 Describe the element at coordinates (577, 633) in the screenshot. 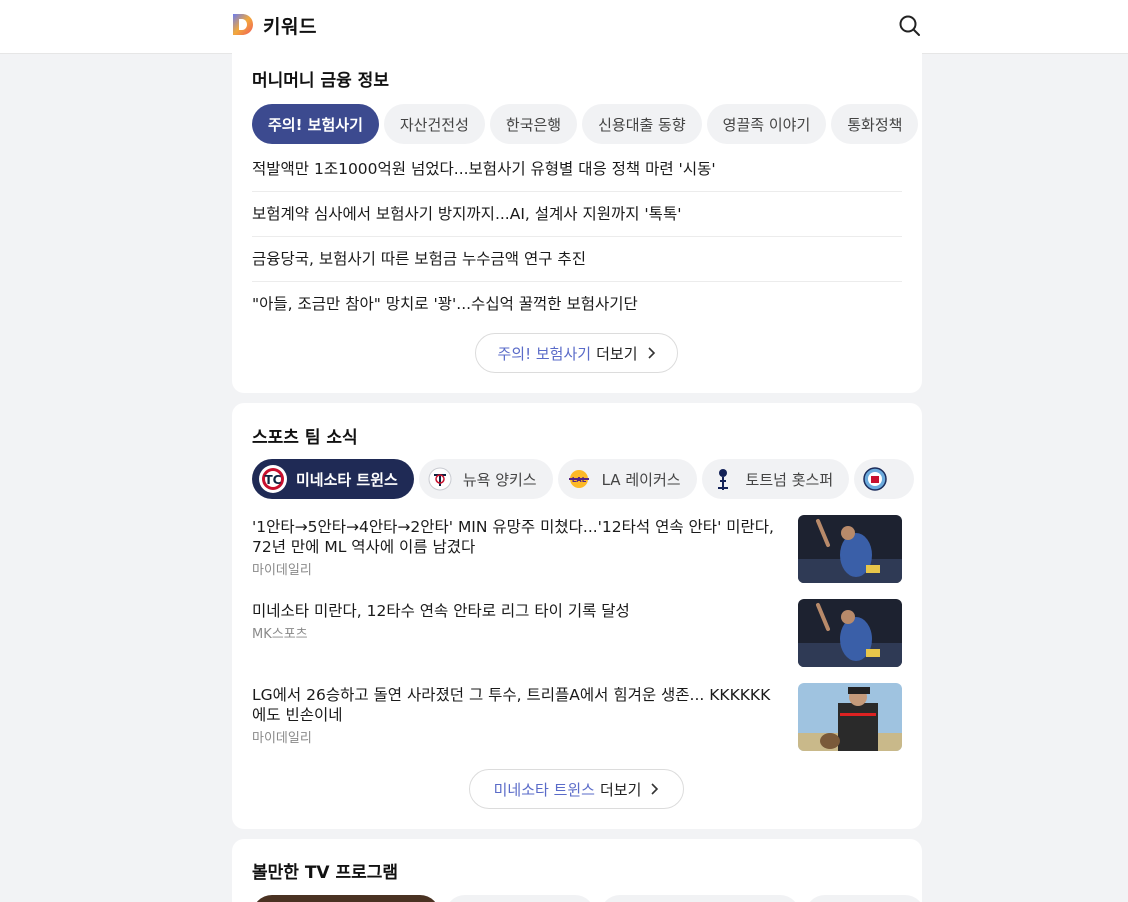

I see `sports-news-item: 미네소타 미란다, 12타수 연속 안타로 리그 타이 기록 달성 MK스포츠` at that location.